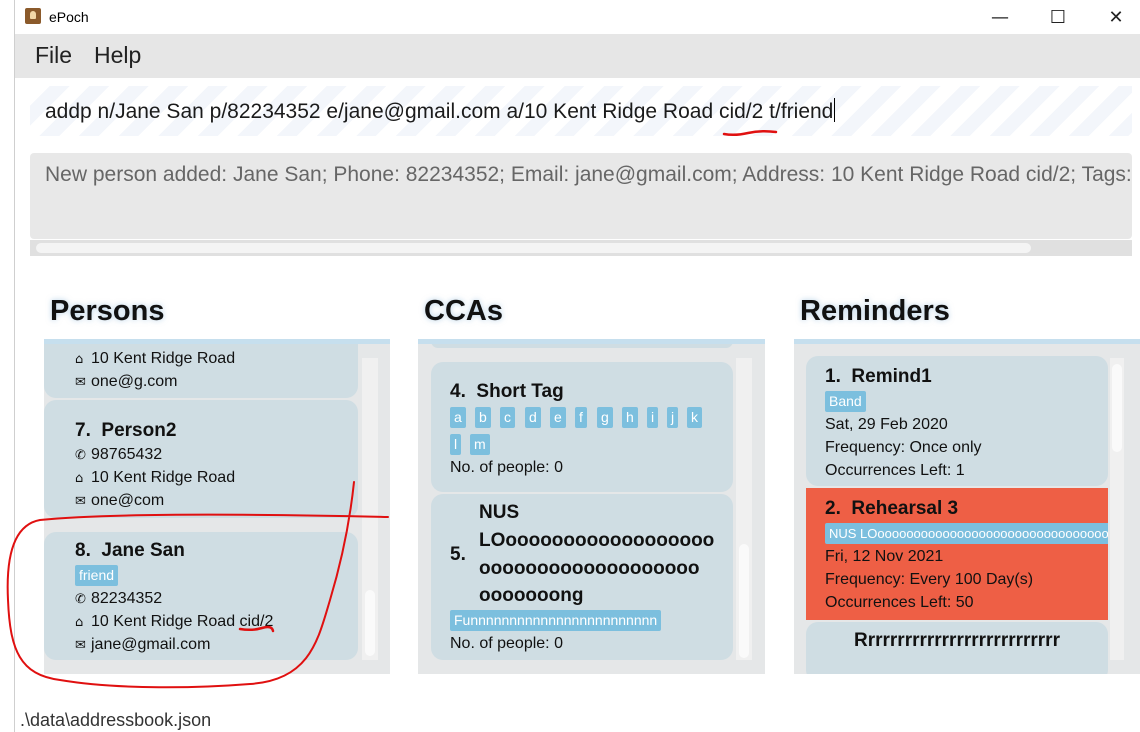  I want to click on person-card-partial: ⌂ 10 Kent Ridge Road ✉ one@g.com, so click(201, 371).